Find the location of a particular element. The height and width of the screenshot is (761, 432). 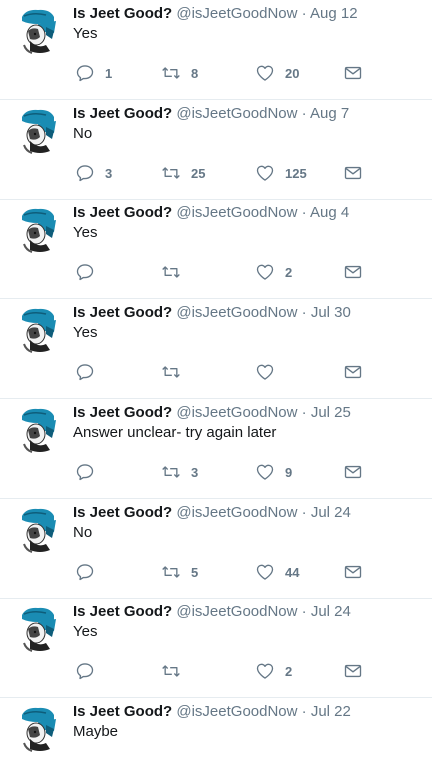

retweet-button: 3 is located at coordinates (179, 472).